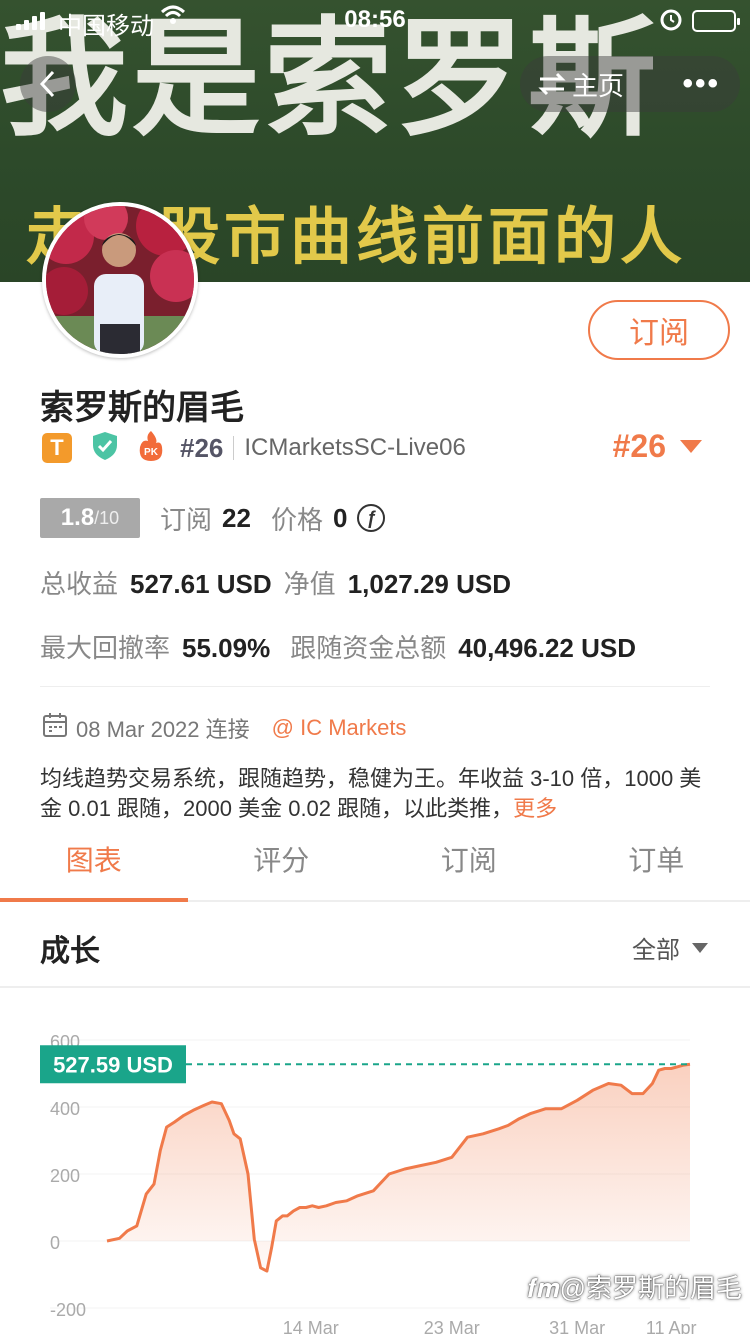 The image size is (750, 1334). What do you see at coordinates (375, 945) in the screenshot?
I see `growth-header: 成长 全部` at bounding box center [375, 945].